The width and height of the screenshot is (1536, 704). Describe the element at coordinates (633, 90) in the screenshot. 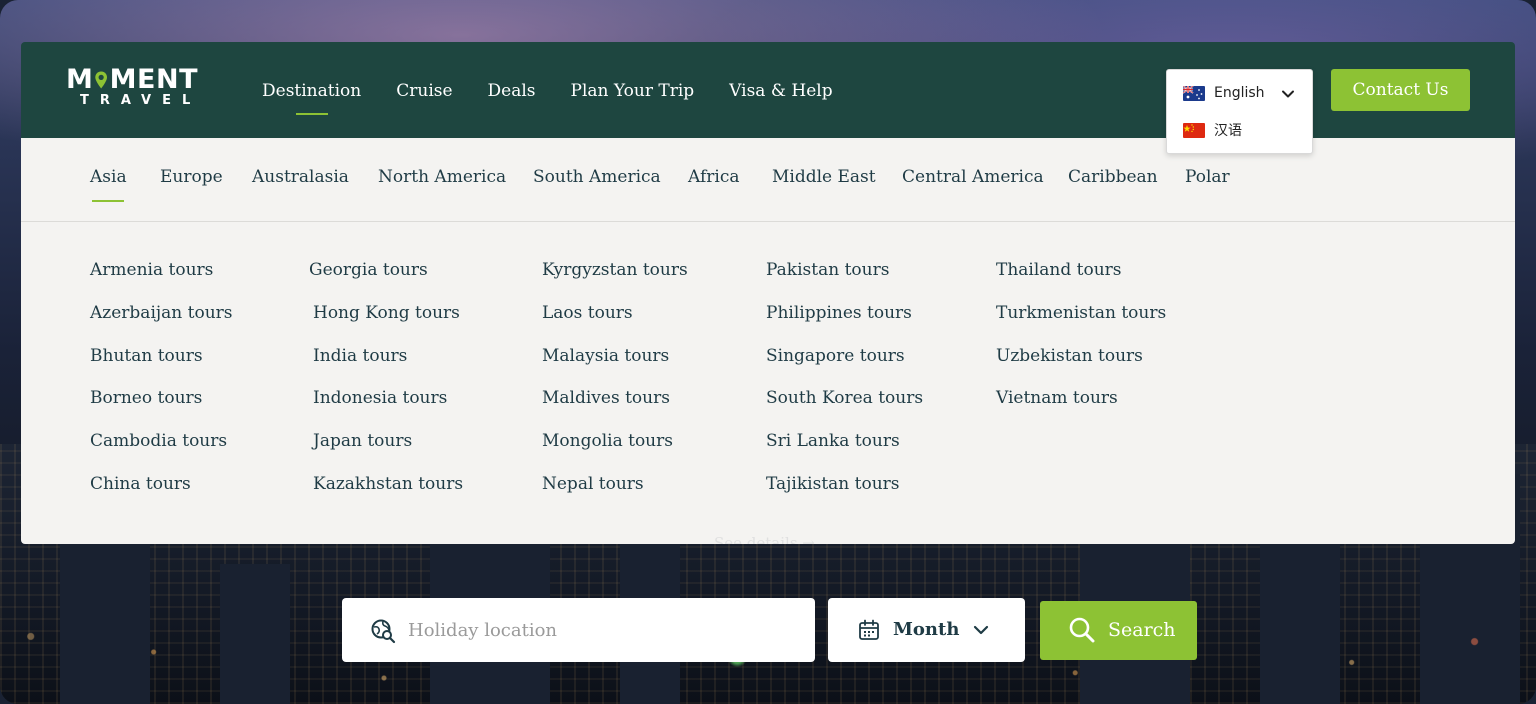

I see `nav-plan-your-trip: Plan Your Trip` at that location.